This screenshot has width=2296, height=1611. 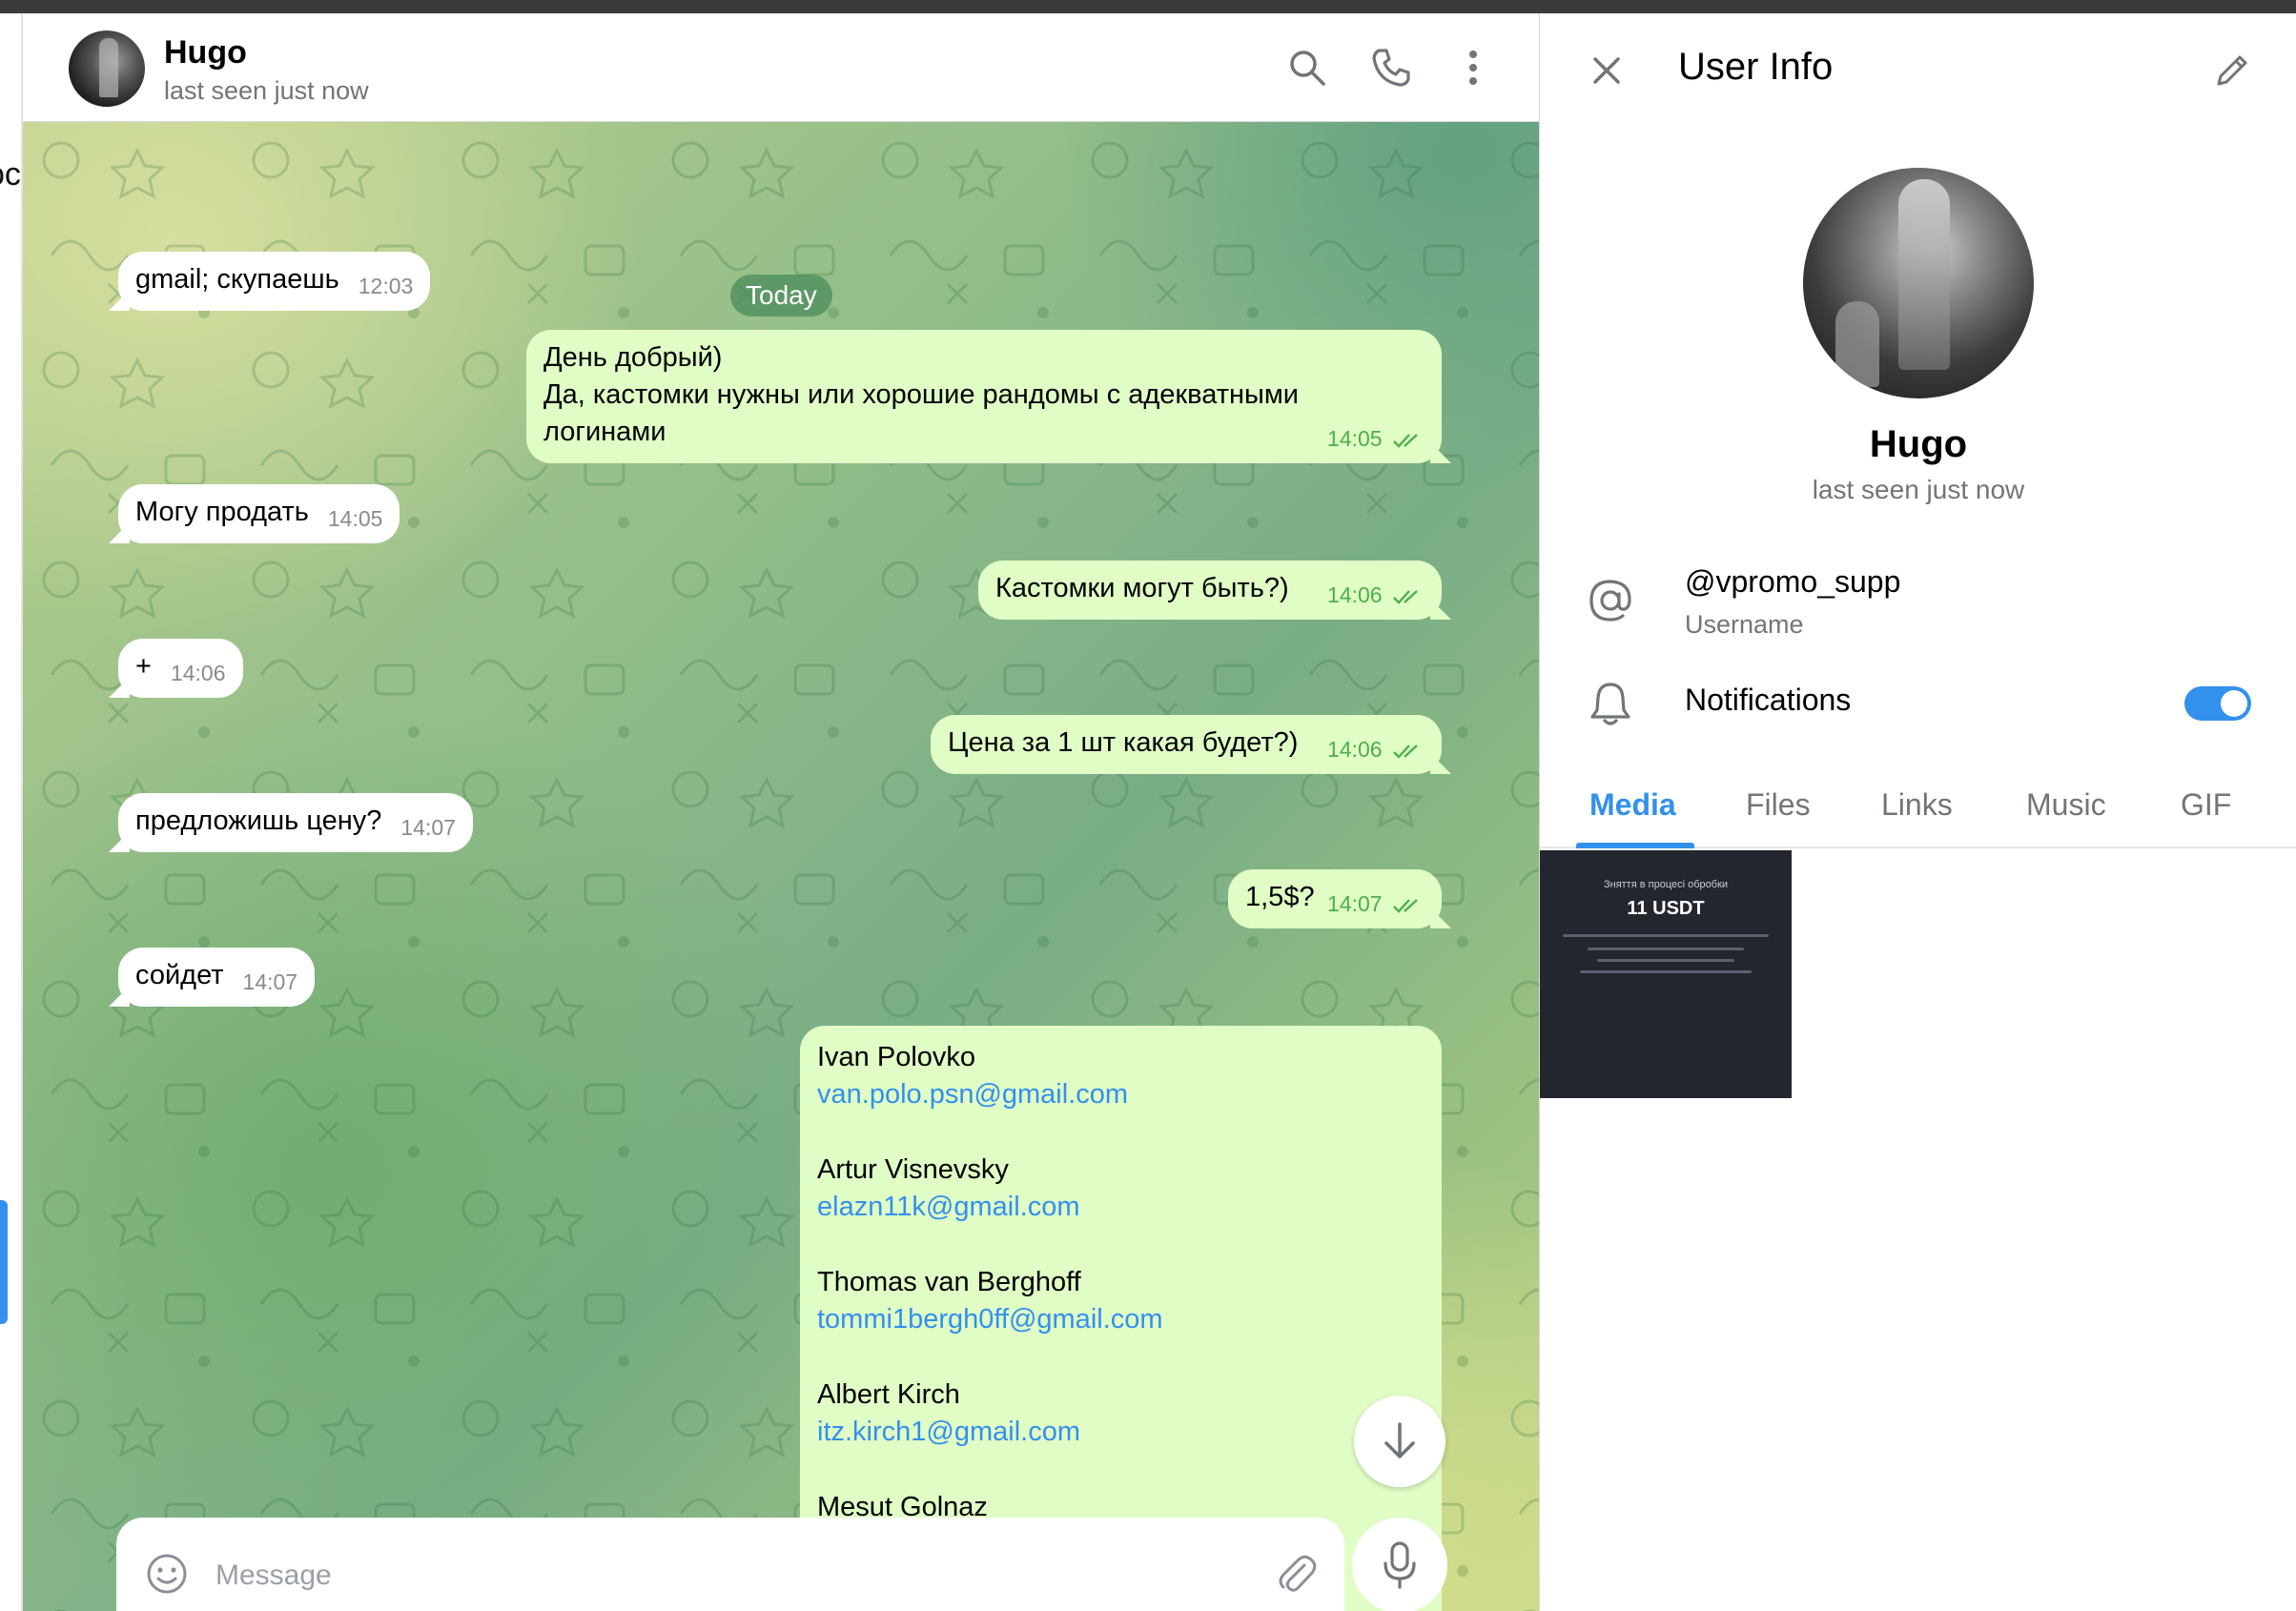 I want to click on contact-entry: Artur Visnevsky elazn11k@gmail.com, so click(x=1121, y=1189).